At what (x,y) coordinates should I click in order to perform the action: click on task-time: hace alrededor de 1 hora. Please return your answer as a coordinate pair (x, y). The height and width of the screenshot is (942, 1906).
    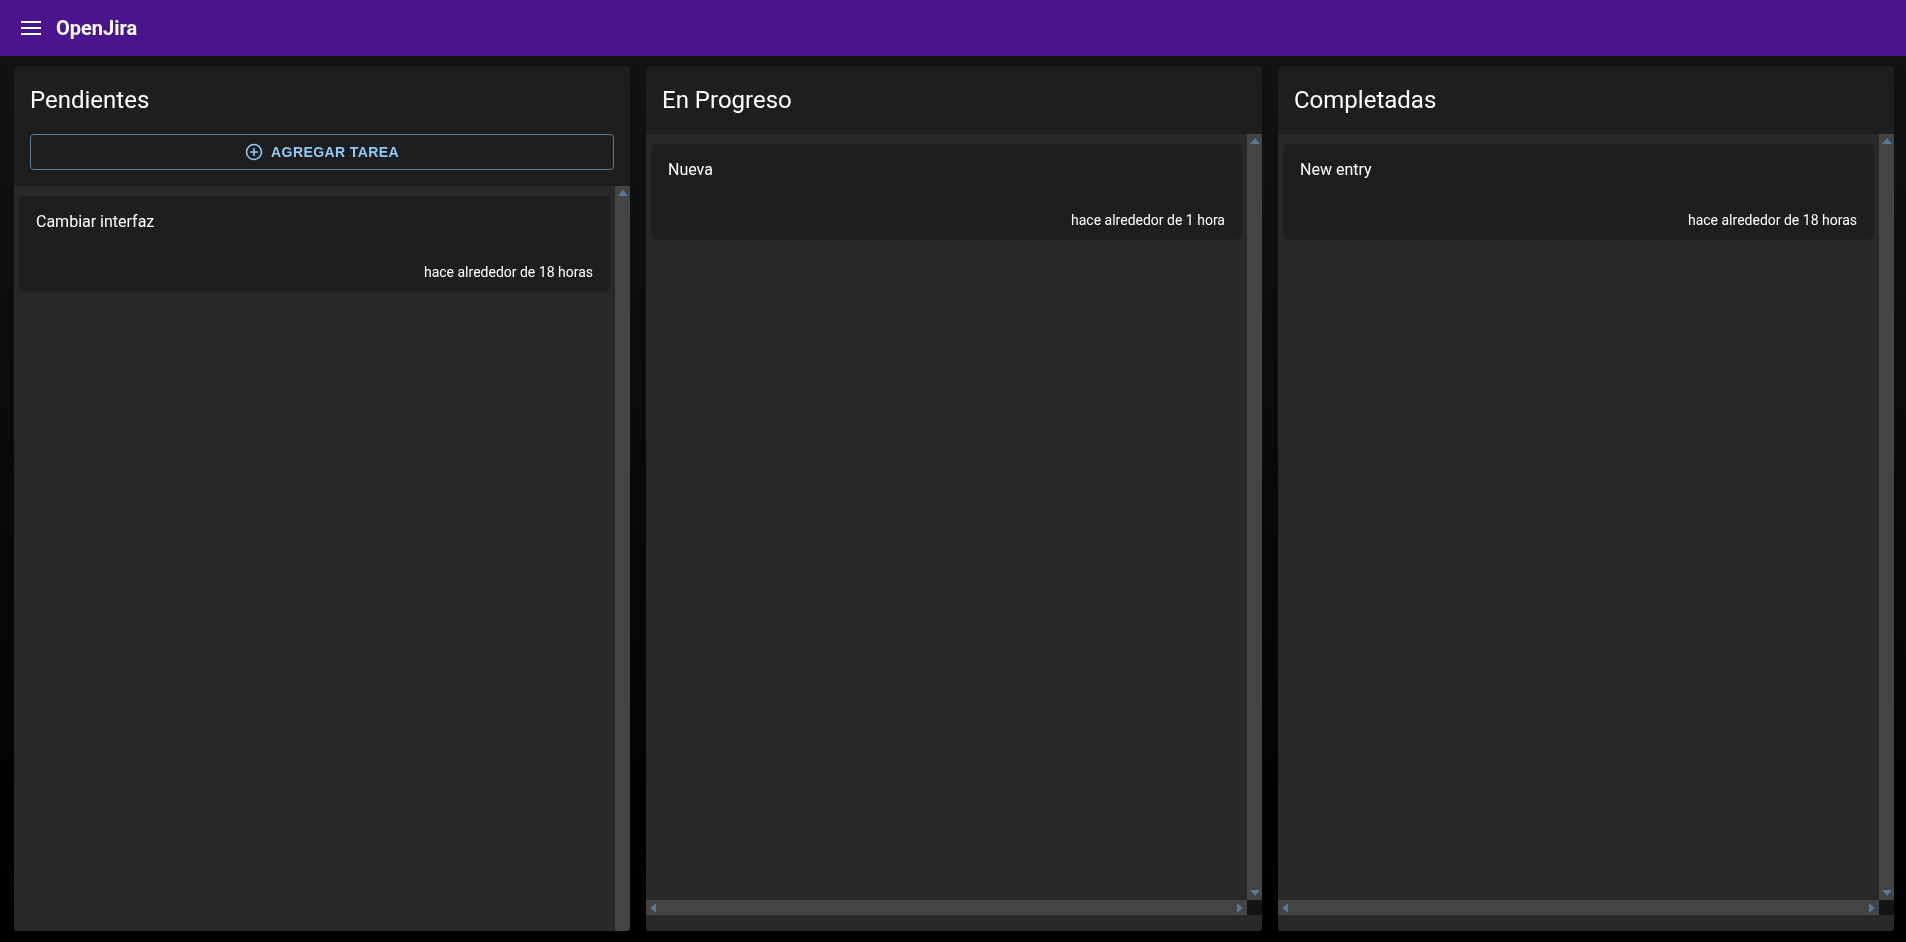
    Looking at the image, I should click on (1148, 220).